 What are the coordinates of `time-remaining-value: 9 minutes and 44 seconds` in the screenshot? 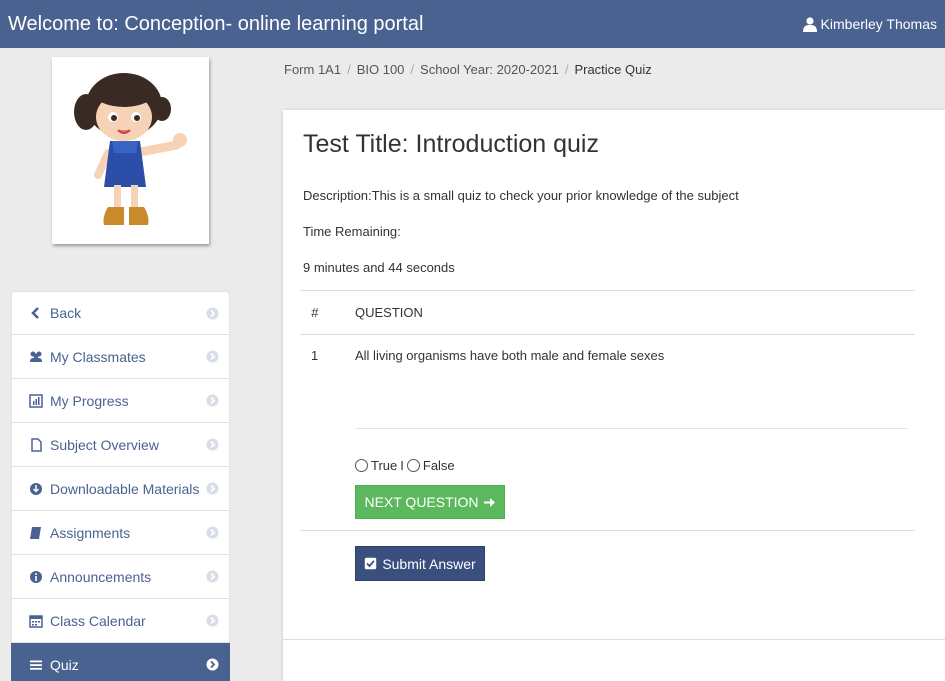 It's located at (379, 267).